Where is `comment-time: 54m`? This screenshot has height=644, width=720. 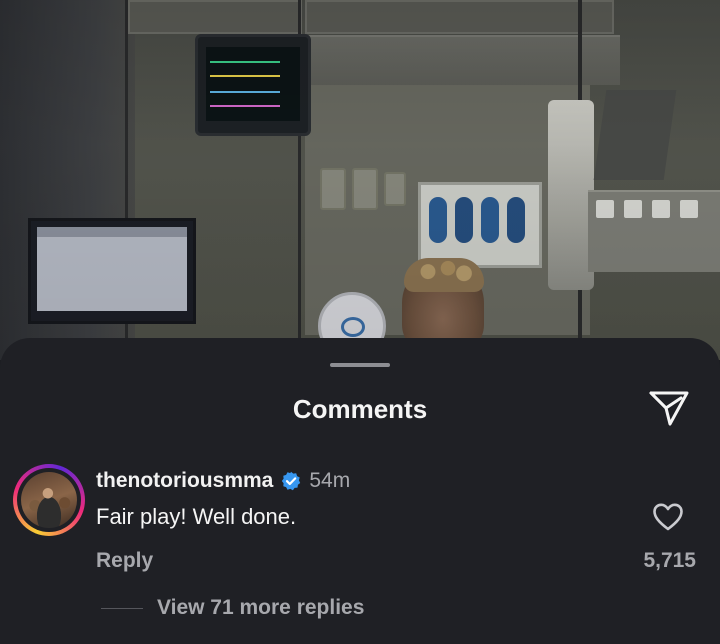
comment-time: 54m is located at coordinates (330, 480).